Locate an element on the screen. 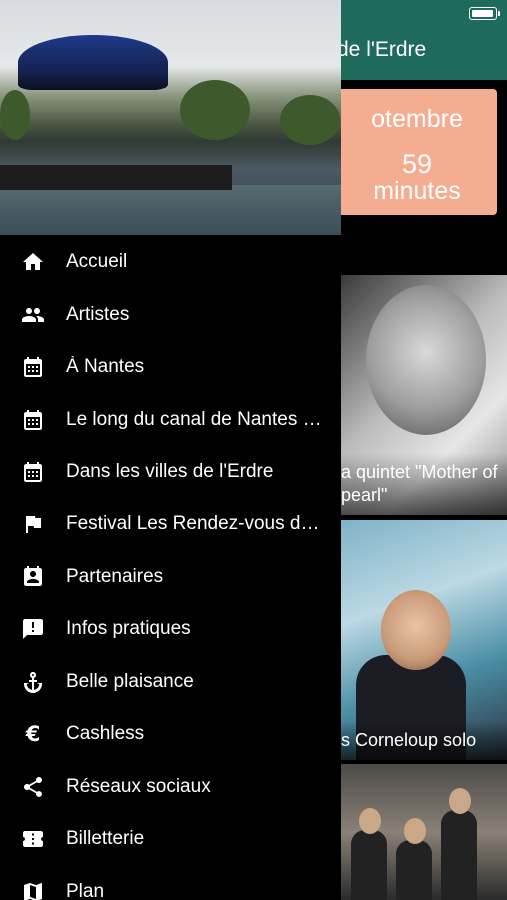 This screenshot has height=900, width=507. header-photo-water is located at coordinates (170, 210).